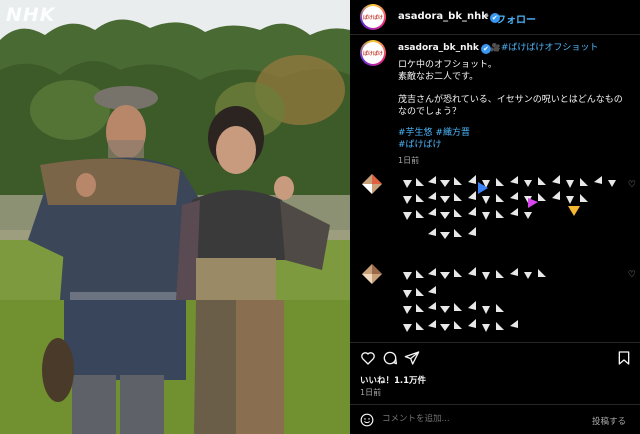 This screenshot has width=640, height=434. I want to click on caption-time: 1日前, so click(409, 160).